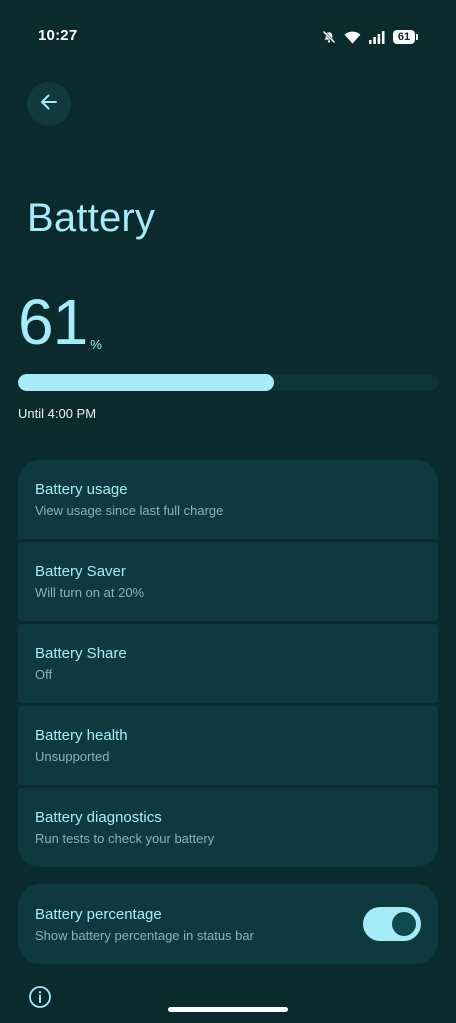 Image resolution: width=456 pixels, height=1023 pixels. I want to click on item-title: Battery diagnostics, so click(98, 817).